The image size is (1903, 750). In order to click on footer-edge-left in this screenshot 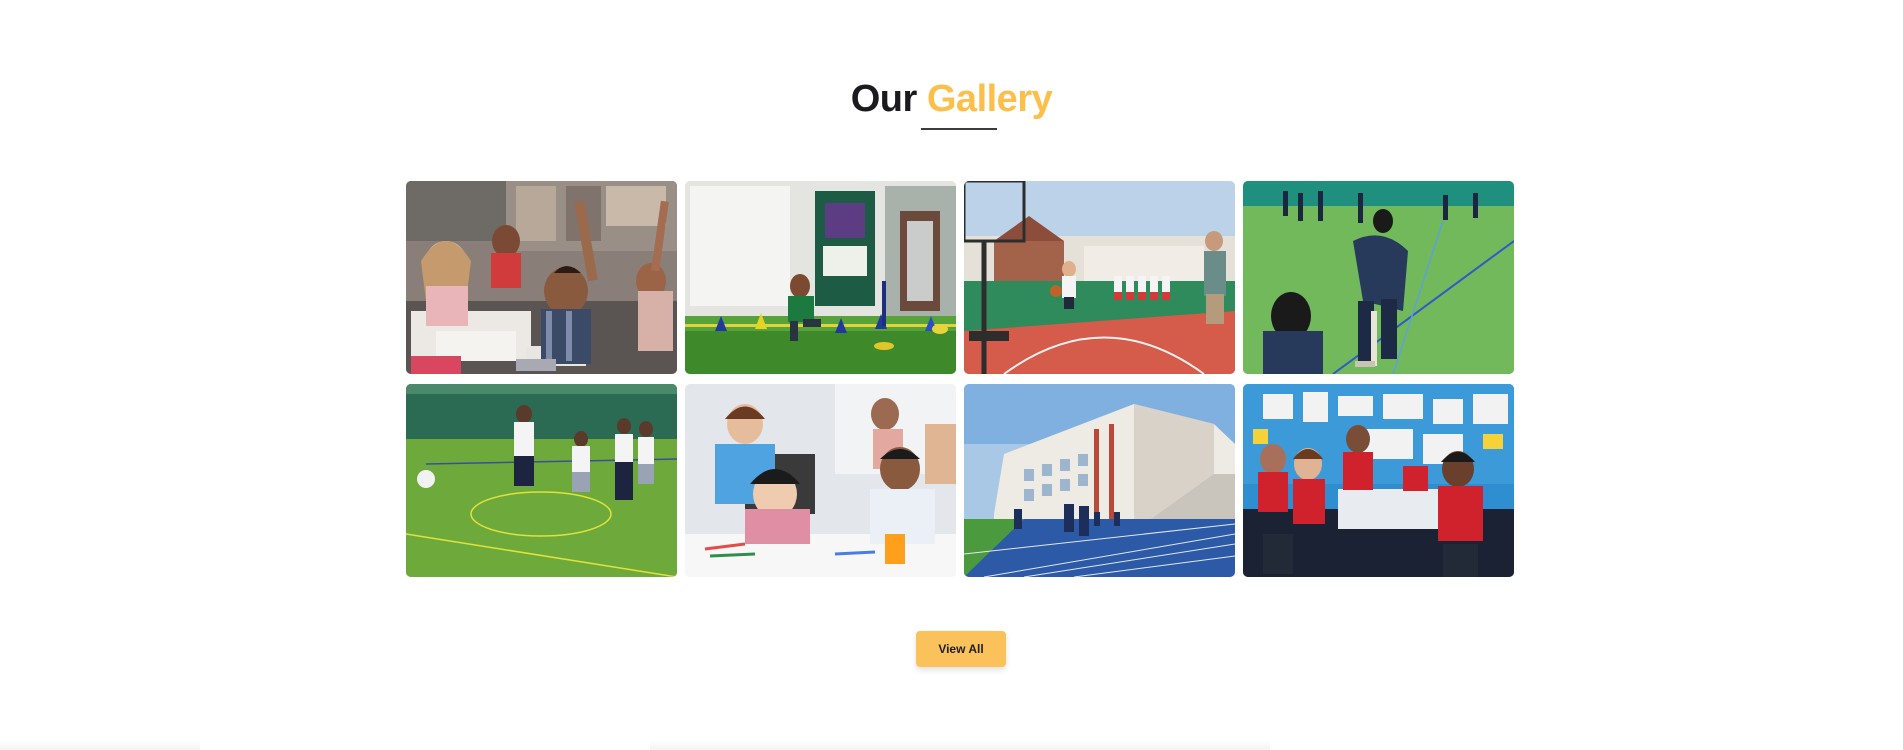, I will do `click(100, 745)`.